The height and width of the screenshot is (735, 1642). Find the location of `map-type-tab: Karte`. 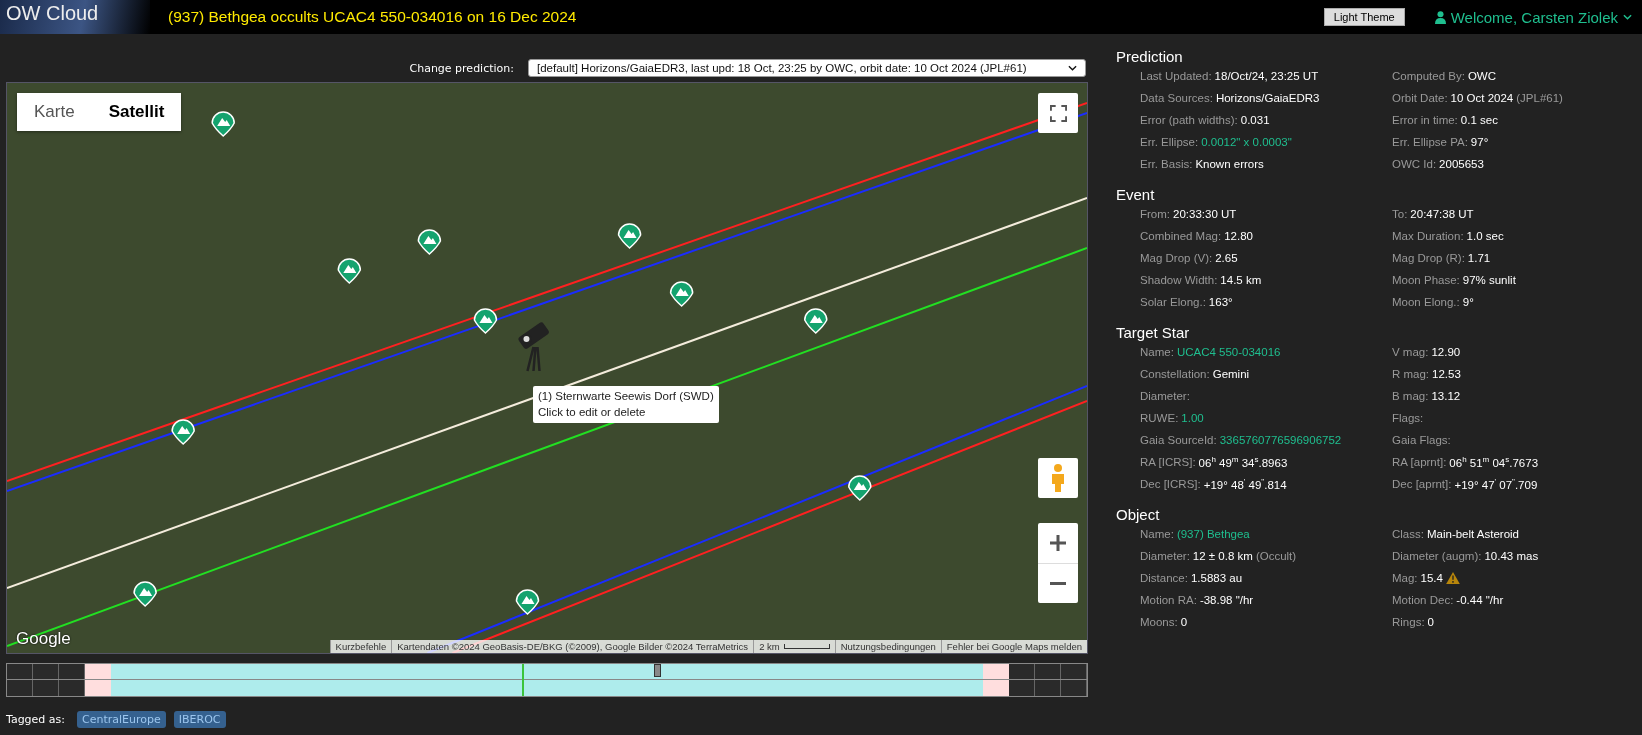

map-type-tab: Karte is located at coordinates (54, 112).